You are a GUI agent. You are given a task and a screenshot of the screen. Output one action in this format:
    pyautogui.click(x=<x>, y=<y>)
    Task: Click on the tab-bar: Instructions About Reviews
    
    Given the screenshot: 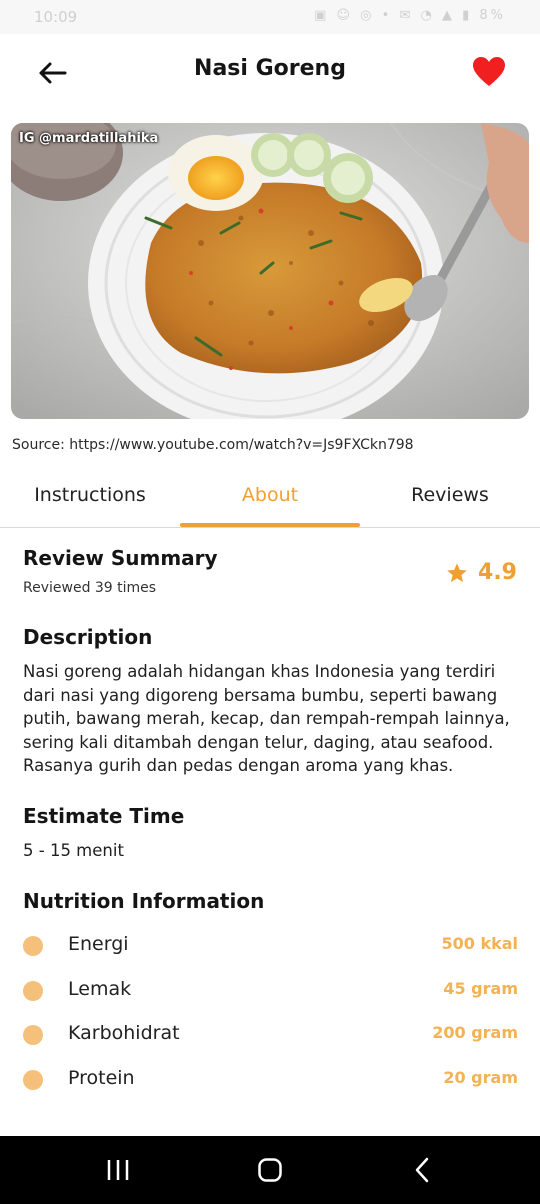 What is the action you would take?
    pyautogui.click(x=270, y=498)
    